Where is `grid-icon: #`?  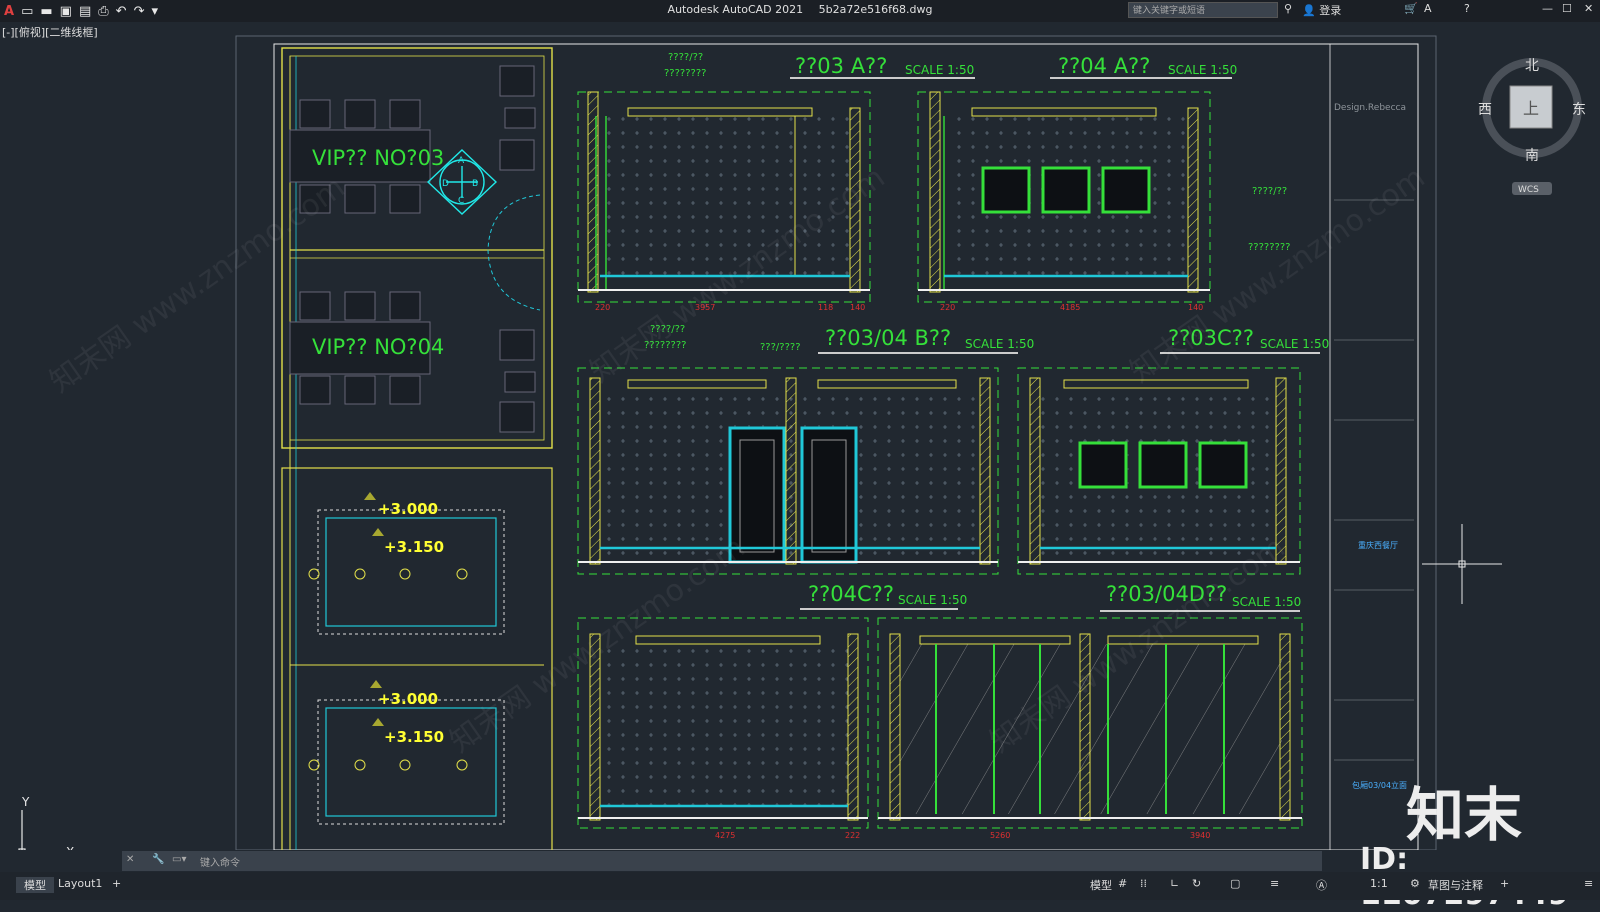
grid-icon: # is located at coordinates (1122, 883).